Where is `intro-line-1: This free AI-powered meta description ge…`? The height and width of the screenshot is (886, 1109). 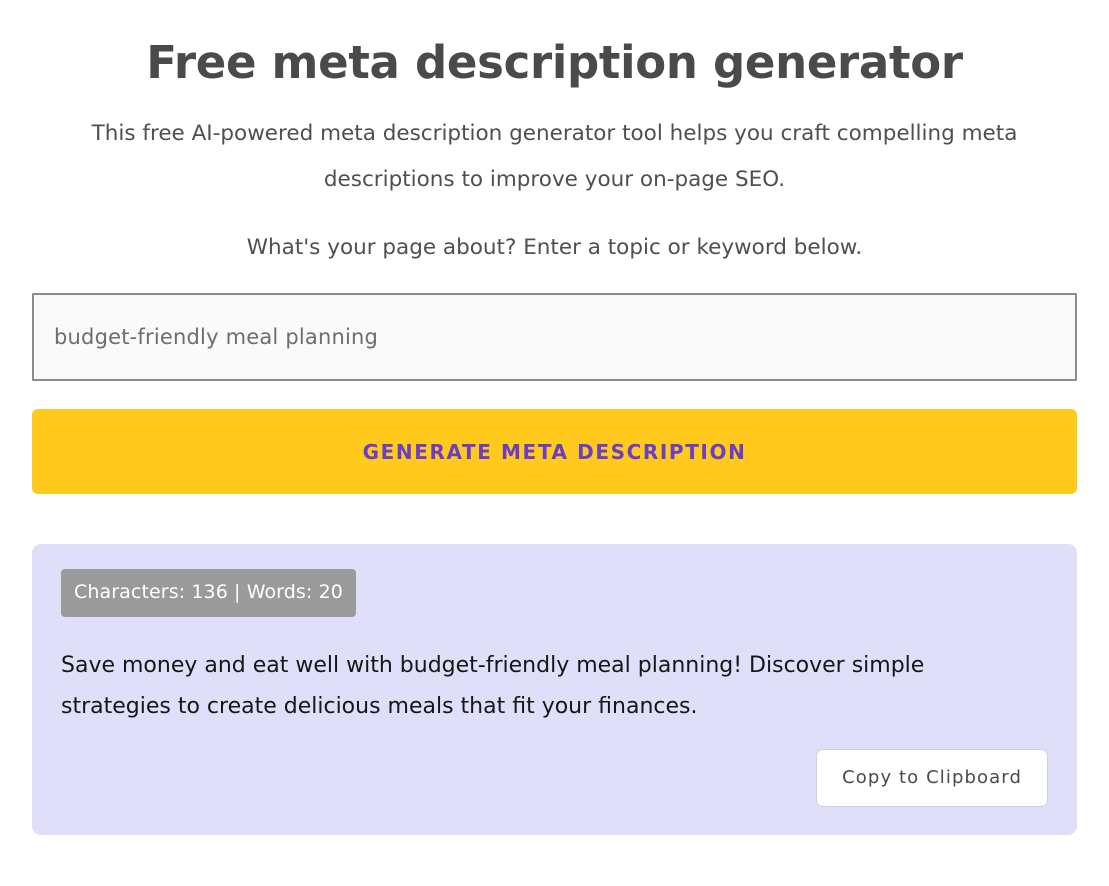
intro-line-1: This free AI-powered meta description ge… is located at coordinates (554, 134).